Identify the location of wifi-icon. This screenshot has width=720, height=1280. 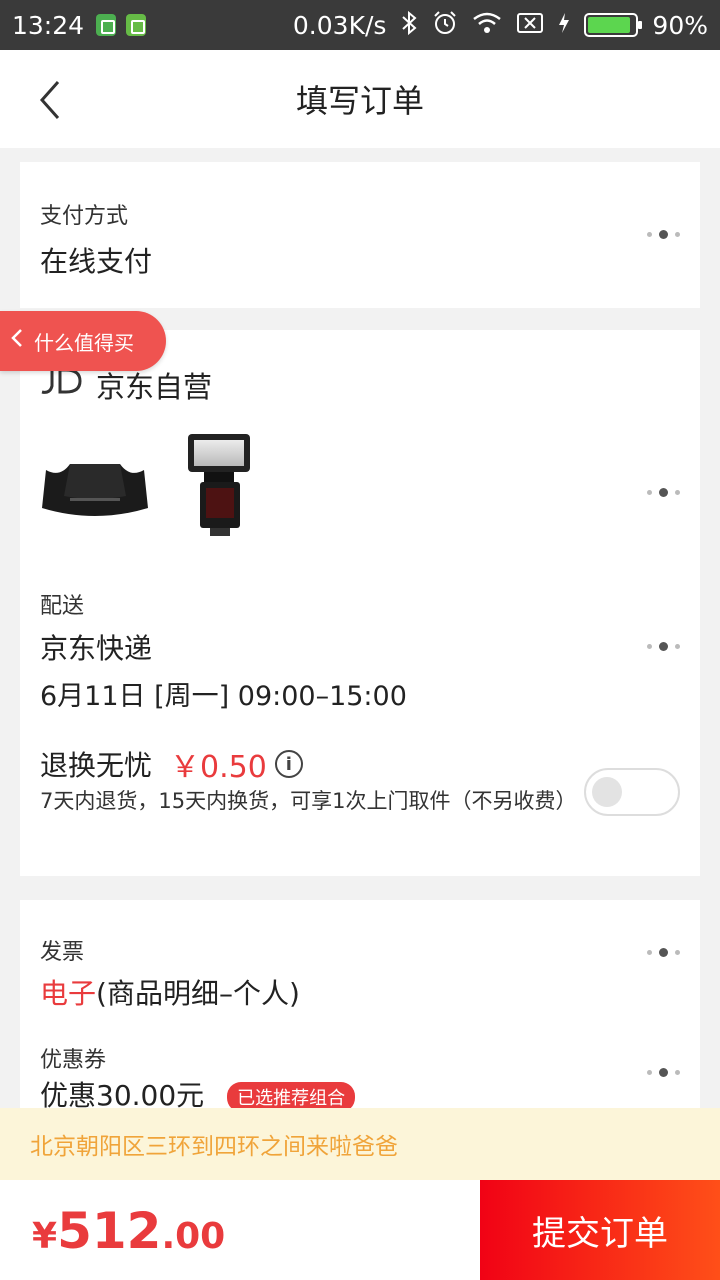
(487, 25).